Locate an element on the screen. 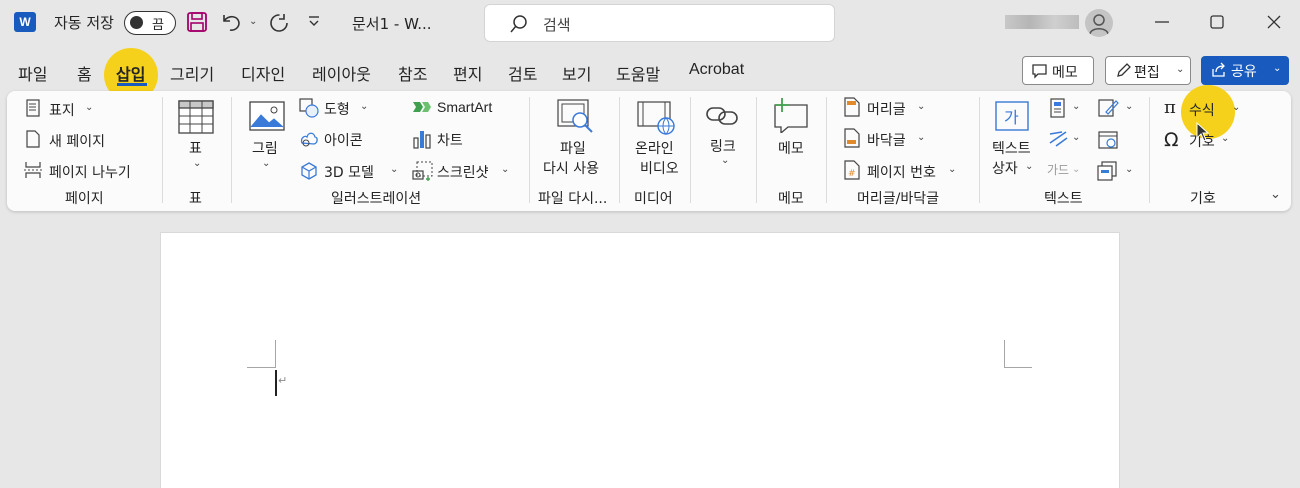 The image size is (1300, 488). tab-references: 참조 is located at coordinates (412, 73).